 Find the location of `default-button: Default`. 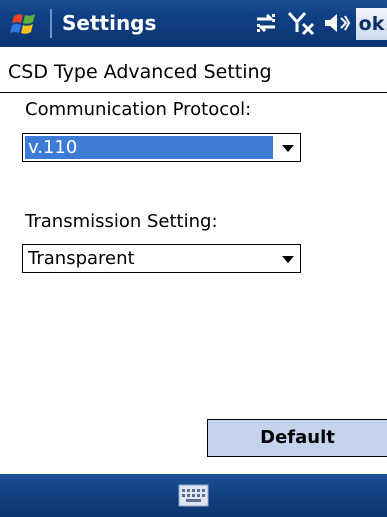

default-button: Default is located at coordinates (297, 438).